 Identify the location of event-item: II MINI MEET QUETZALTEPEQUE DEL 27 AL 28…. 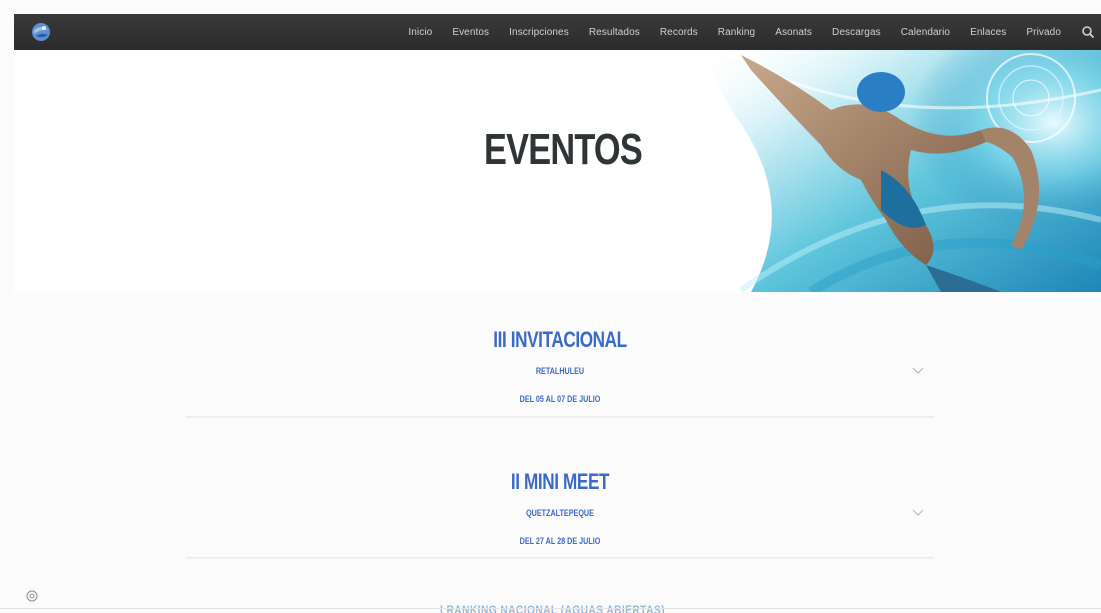
(560, 515).